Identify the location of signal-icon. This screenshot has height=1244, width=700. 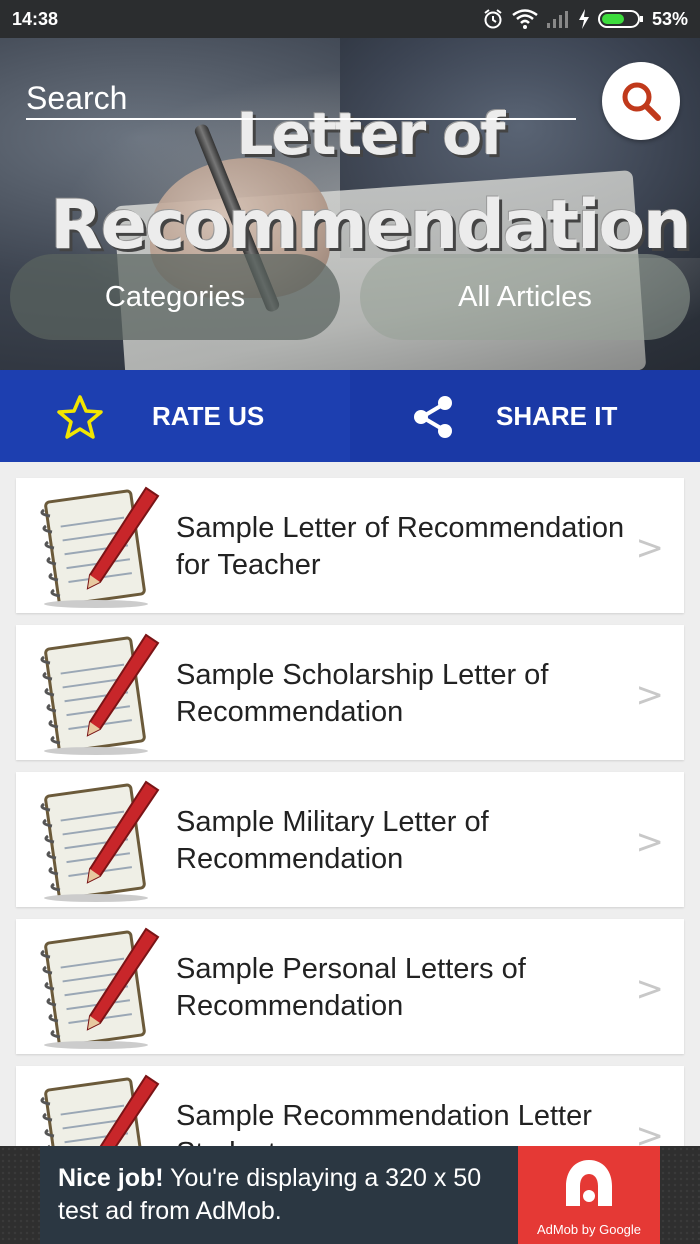
(557, 19).